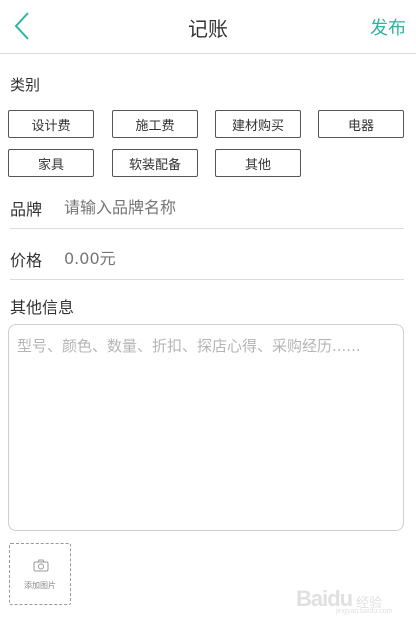 The image size is (416, 632). I want to click on add-photo-button: 添加图片, so click(40, 574).